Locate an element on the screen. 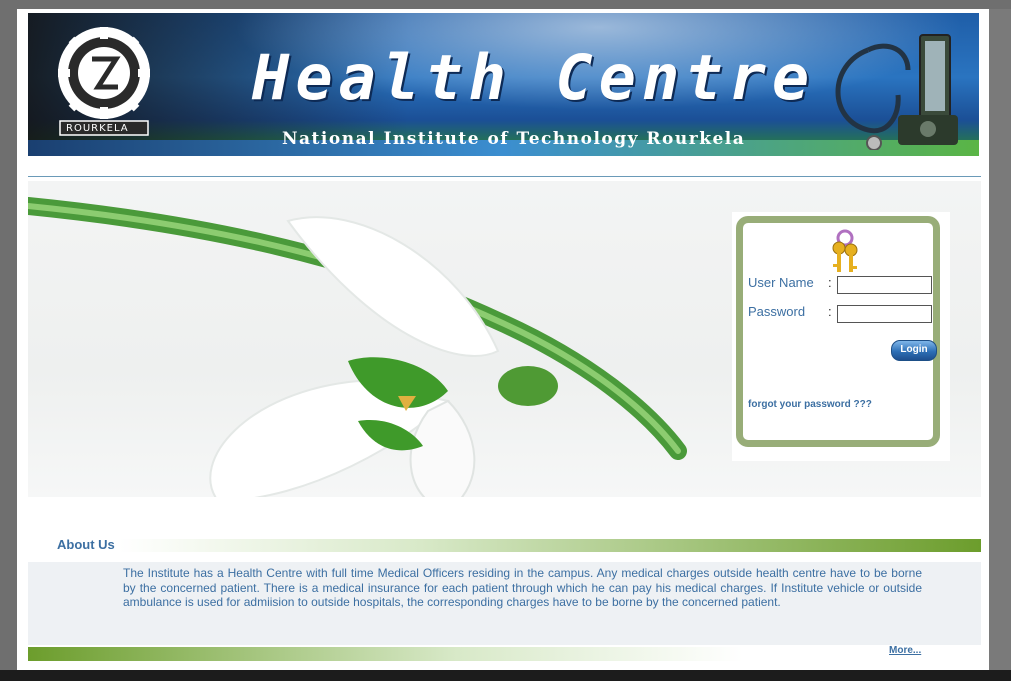 Image resolution: width=1011 pixels, height=681 pixels. about-heading-bar is located at coordinates (550, 545).